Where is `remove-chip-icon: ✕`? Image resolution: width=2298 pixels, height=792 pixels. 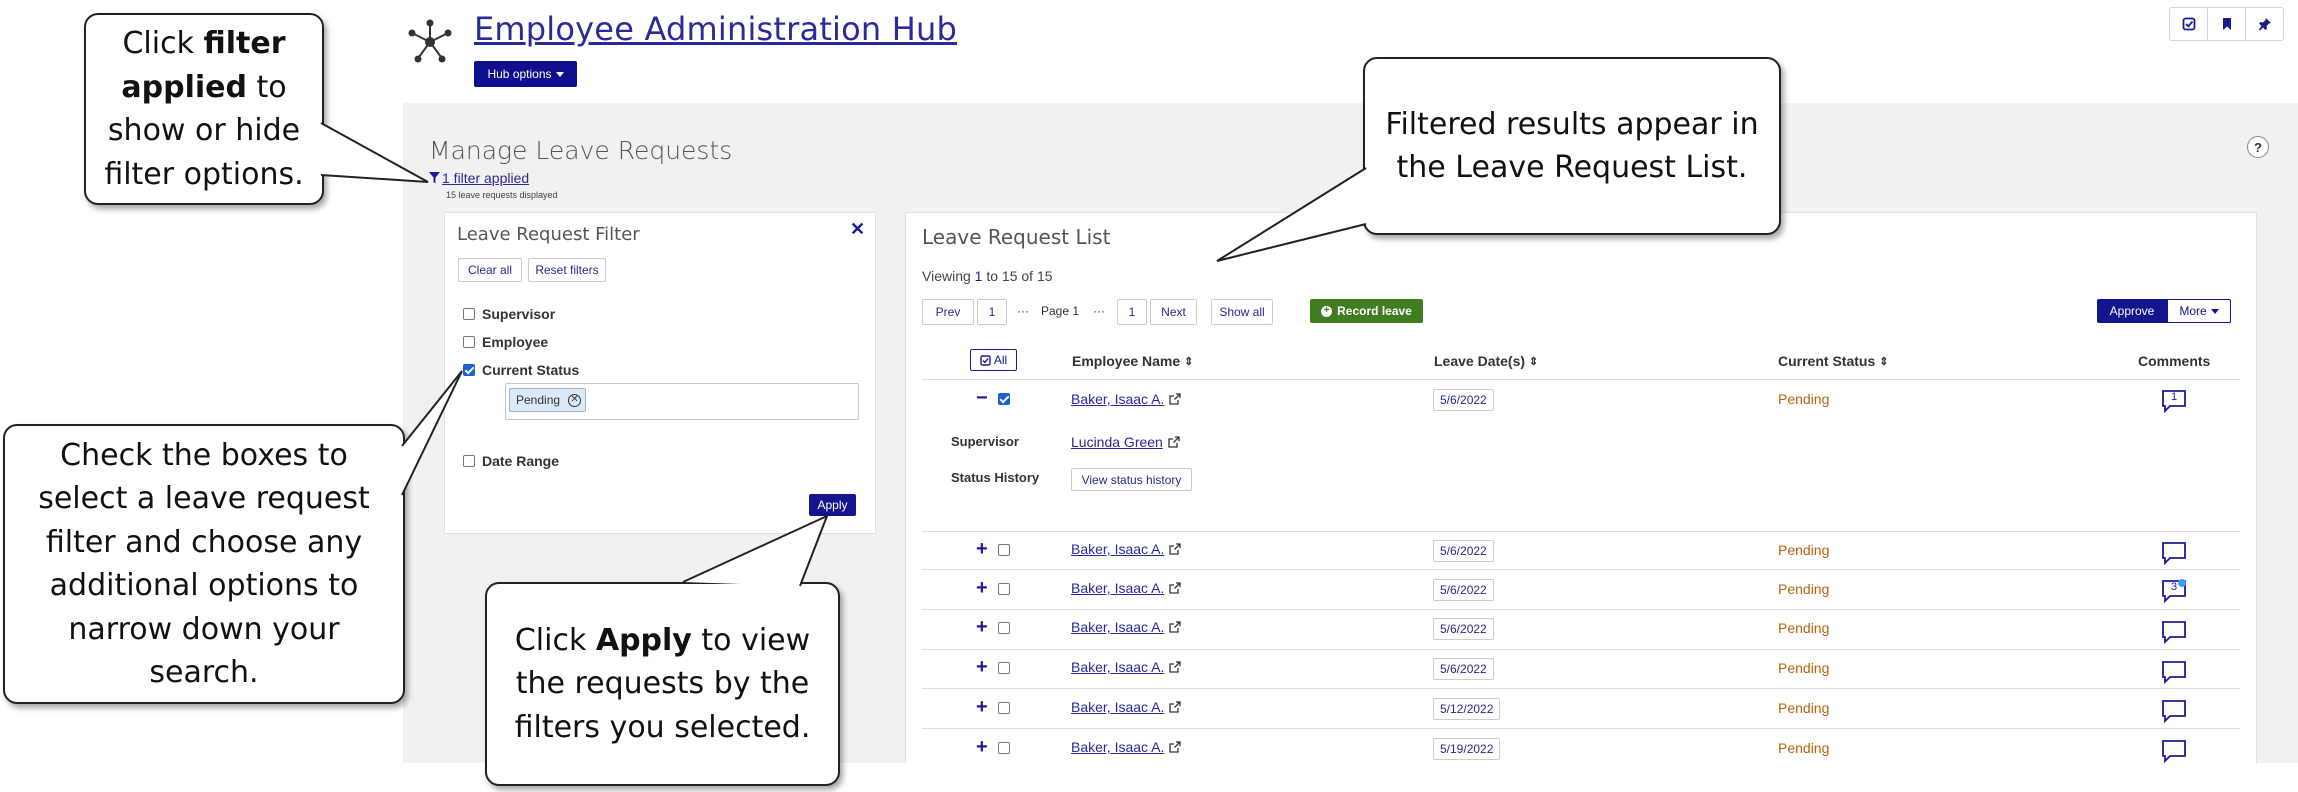 remove-chip-icon: ✕ is located at coordinates (575, 400).